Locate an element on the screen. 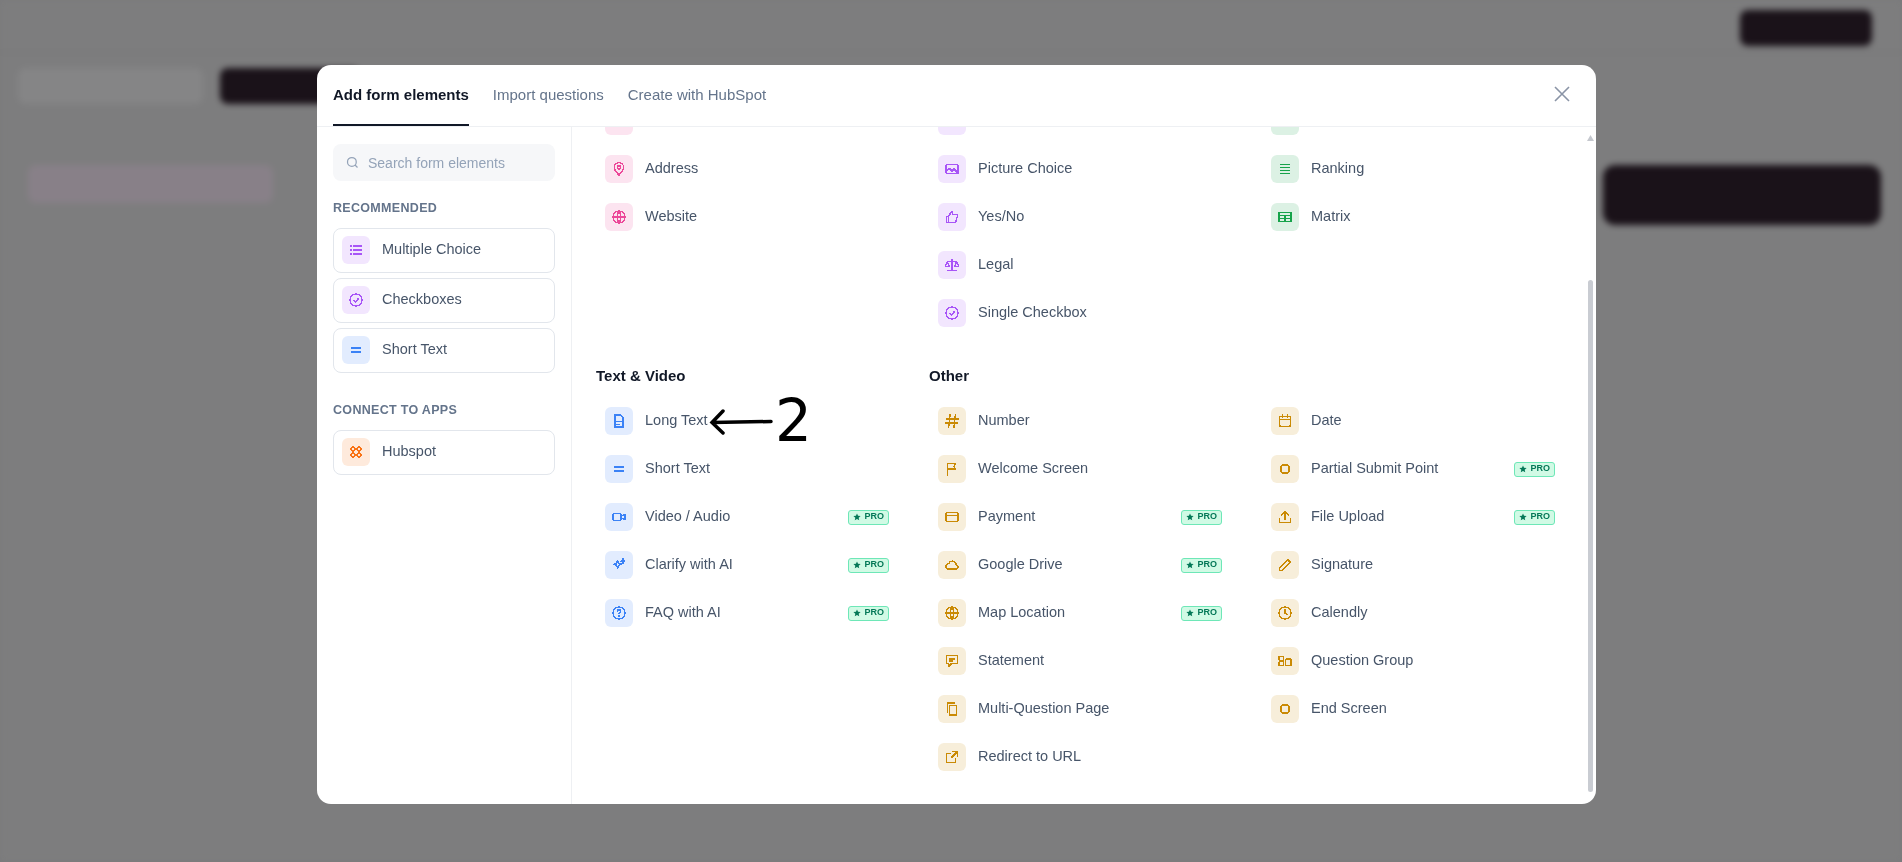 The width and height of the screenshot is (1902, 862). element-card: Multiple Choice is located at coordinates (444, 250).